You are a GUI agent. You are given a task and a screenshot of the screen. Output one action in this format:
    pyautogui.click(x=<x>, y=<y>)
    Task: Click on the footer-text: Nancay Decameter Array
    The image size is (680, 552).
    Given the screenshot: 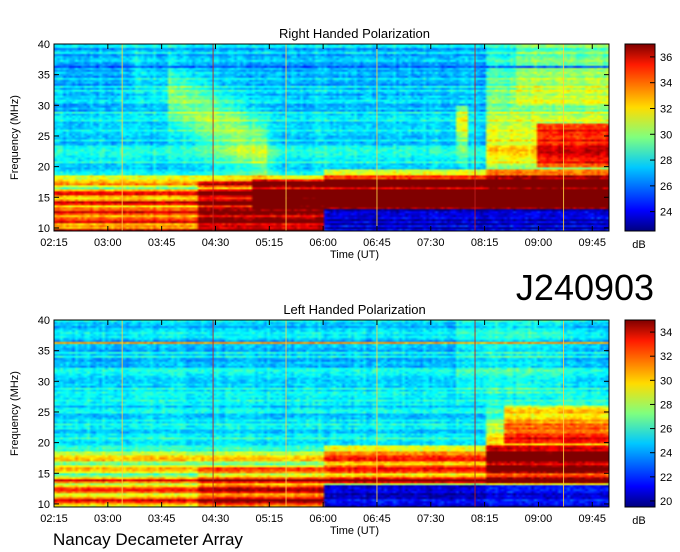 What is the action you would take?
    pyautogui.click(x=148, y=539)
    